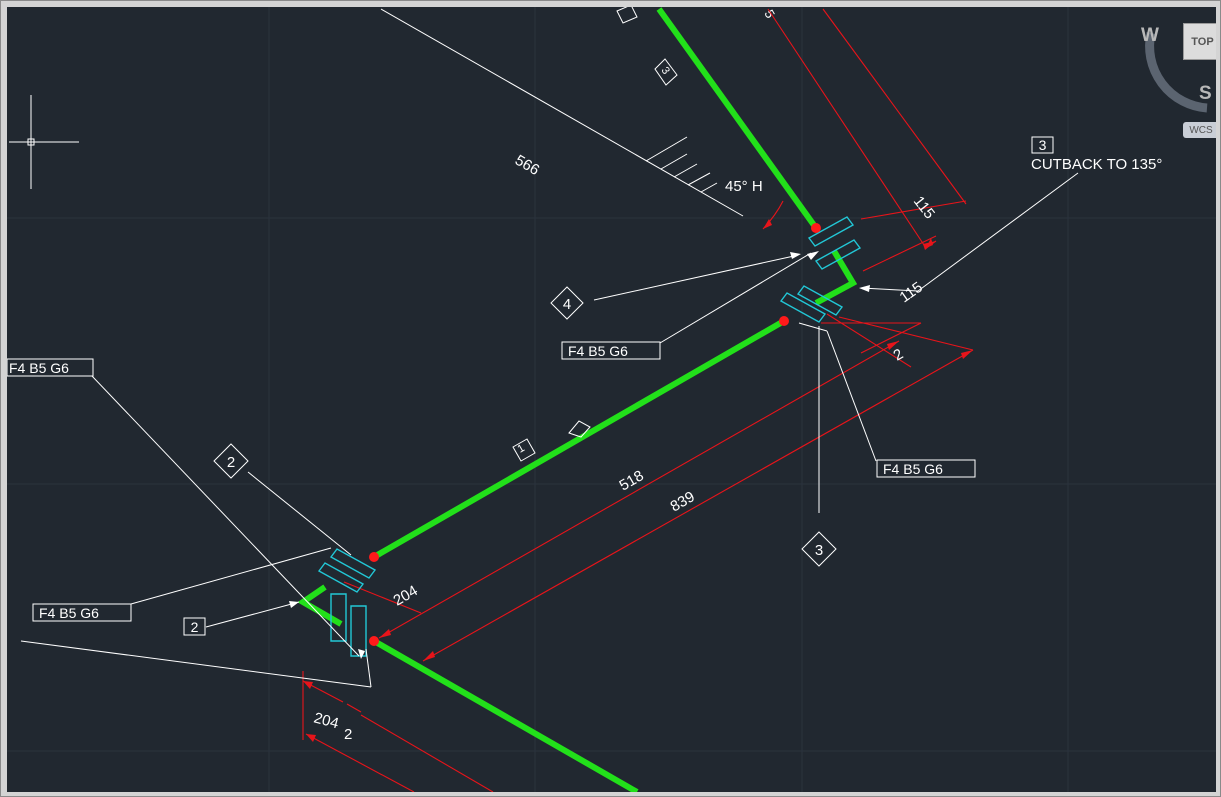 This screenshot has width=1221, height=797. What do you see at coordinates (39, 368) in the screenshot?
I see `flange-label-top-left: F4 B5 G6` at bounding box center [39, 368].